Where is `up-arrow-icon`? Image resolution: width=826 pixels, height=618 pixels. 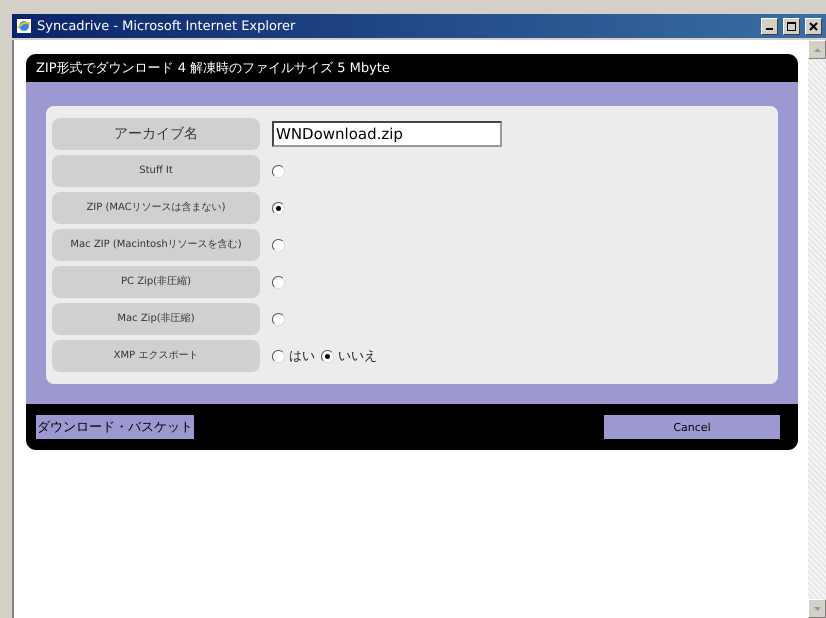
up-arrow-icon is located at coordinates (817, 50).